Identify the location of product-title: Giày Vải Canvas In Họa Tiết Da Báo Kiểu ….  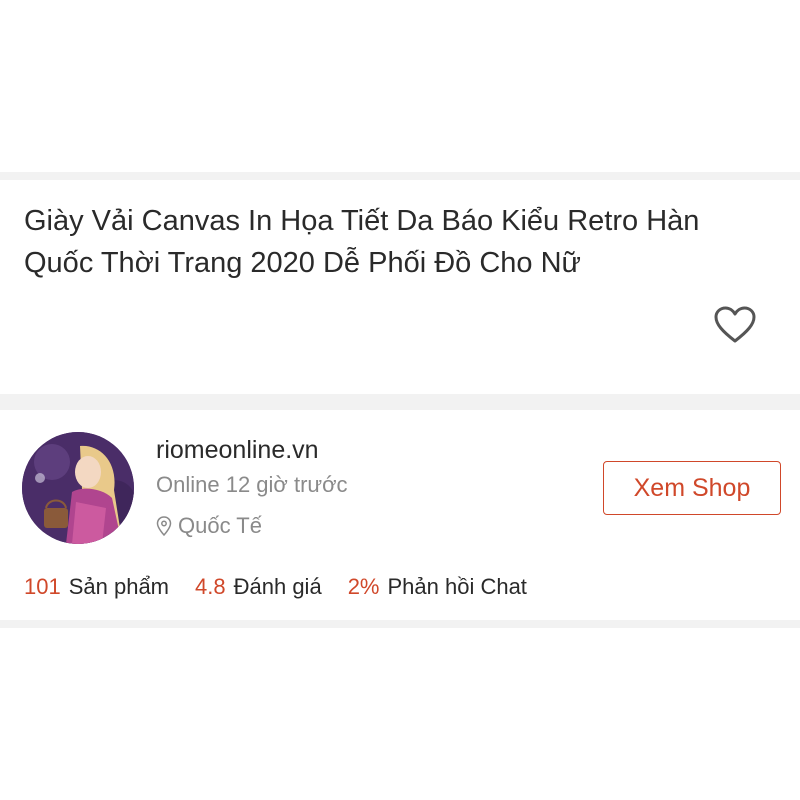
(362, 242).